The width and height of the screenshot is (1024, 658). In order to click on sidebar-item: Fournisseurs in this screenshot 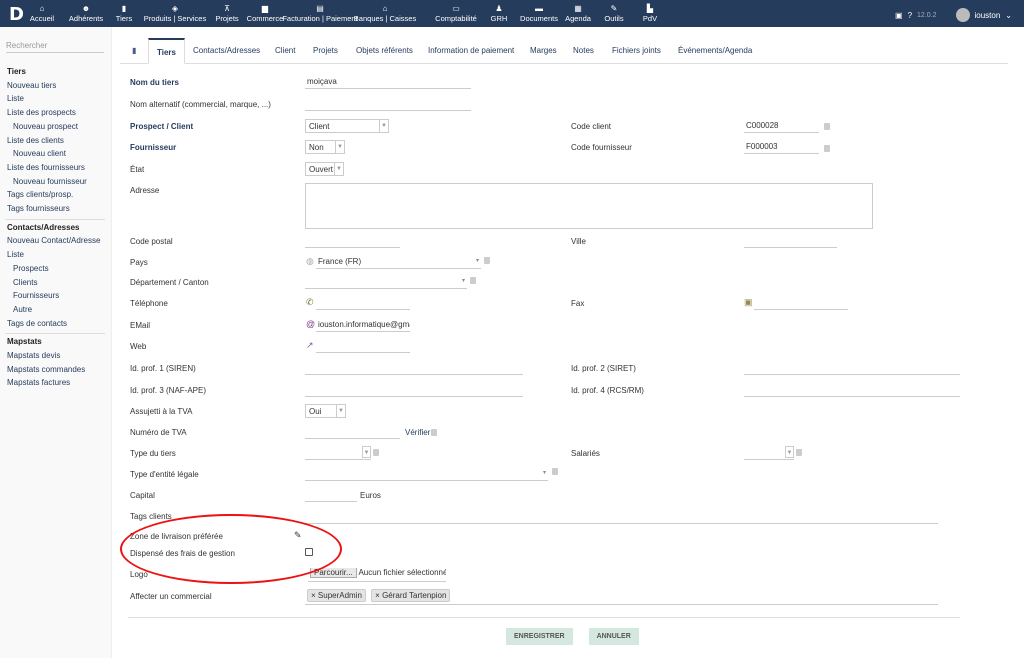, I will do `click(36, 295)`.